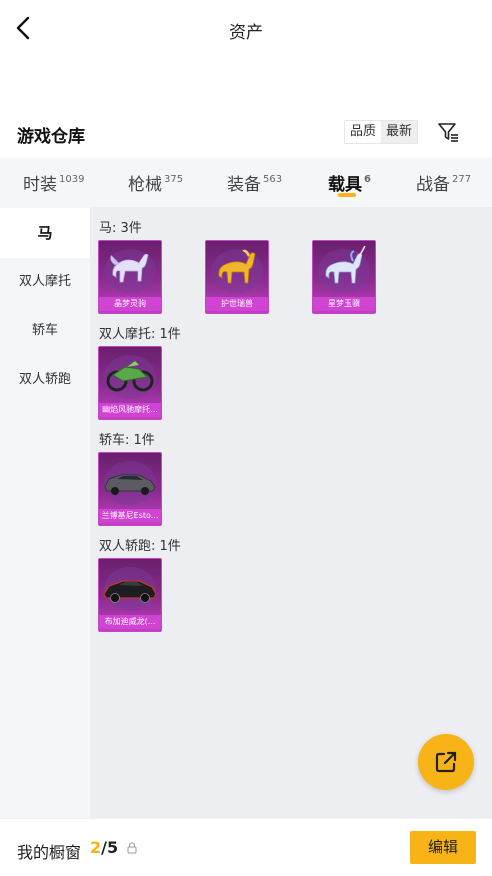 Image resolution: width=492 pixels, height=876 pixels. What do you see at coordinates (130, 377) in the screenshot?
I see `motorcycle-icon` at bounding box center [130, 377].